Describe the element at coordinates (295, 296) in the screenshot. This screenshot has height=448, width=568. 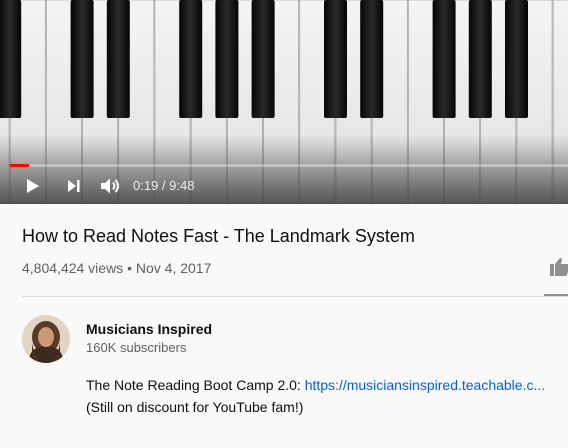
I see `divider` at that location.